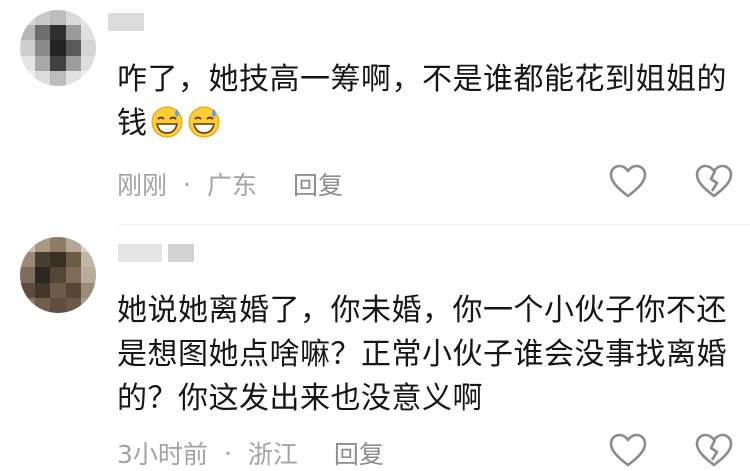 The image size is (750, 471). Describe the element at coordinates (142, 185) in the screenshot. I see `comment-time: 刚刚` at that location.